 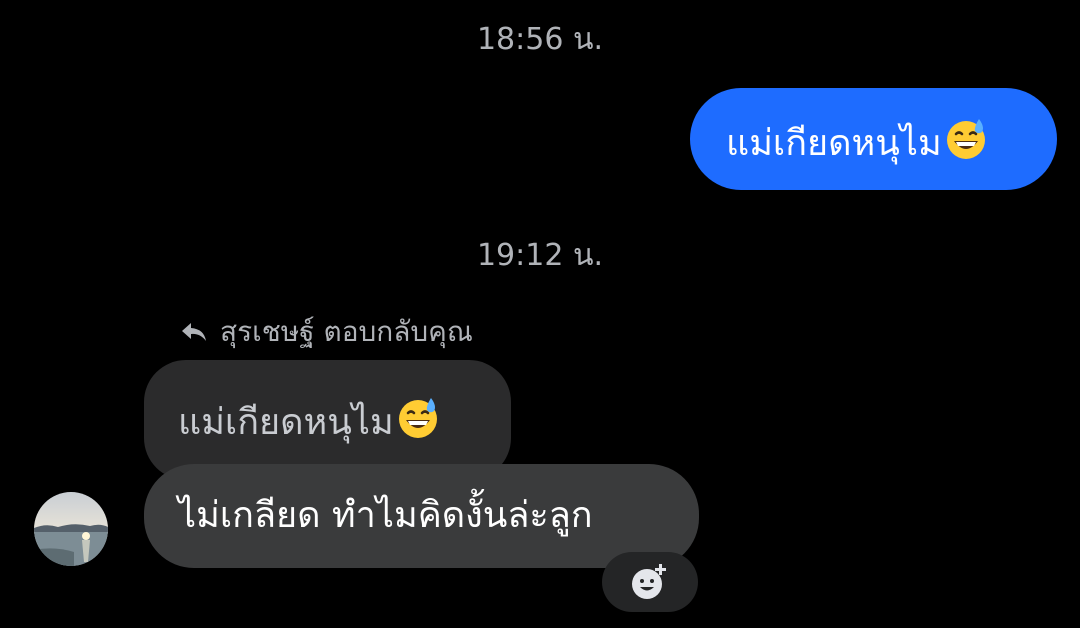 I want to click on quoted-message-bubble: แม่เกียดหนุไม, so click(x=327, y=420).